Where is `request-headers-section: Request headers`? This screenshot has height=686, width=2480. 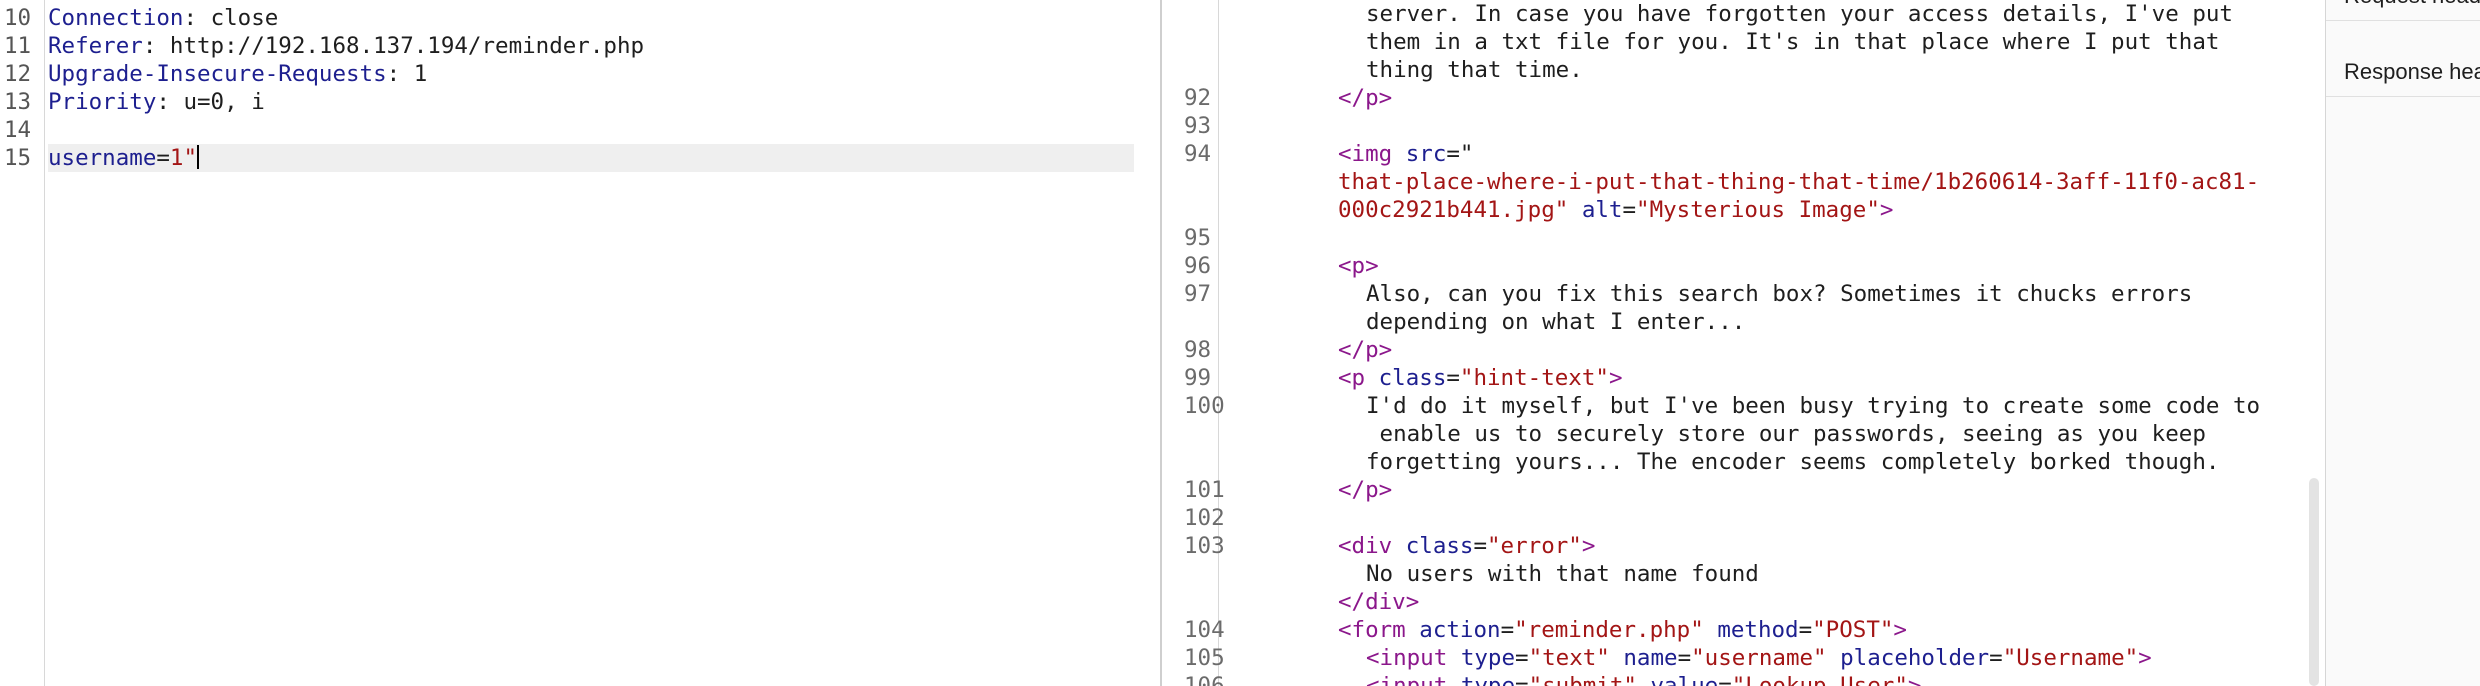
request-headers-section: Request headers is located at coordinates (2403, 10).